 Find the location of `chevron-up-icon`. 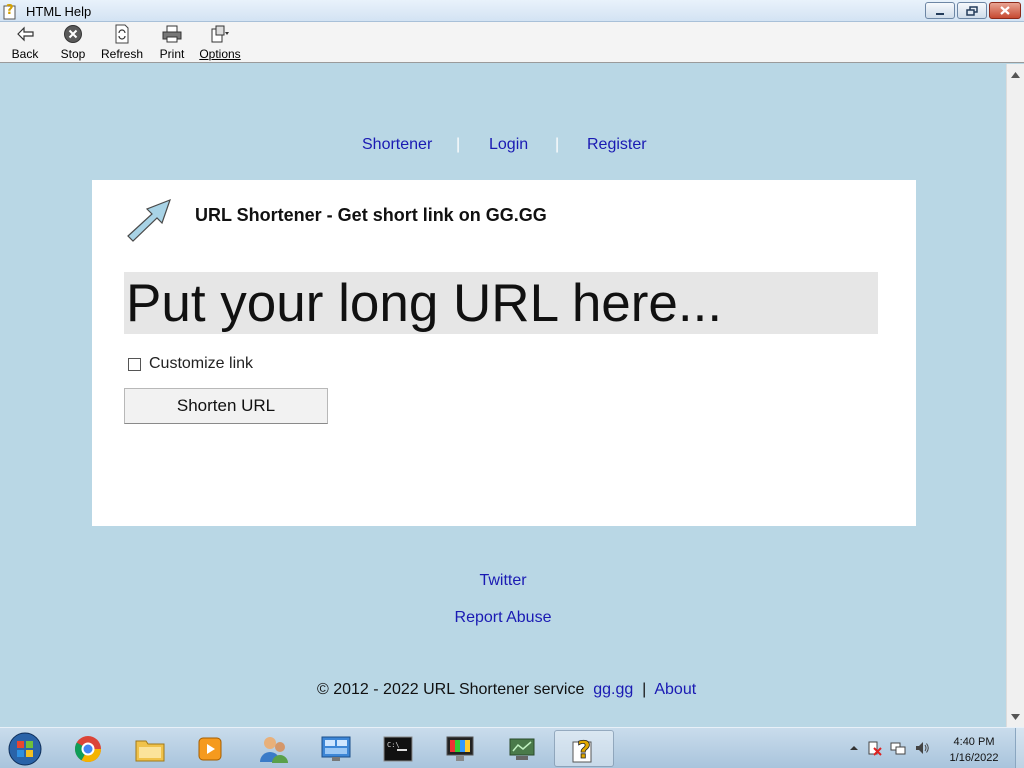

chevron-up-icon is located at coordinates (1015, 74).